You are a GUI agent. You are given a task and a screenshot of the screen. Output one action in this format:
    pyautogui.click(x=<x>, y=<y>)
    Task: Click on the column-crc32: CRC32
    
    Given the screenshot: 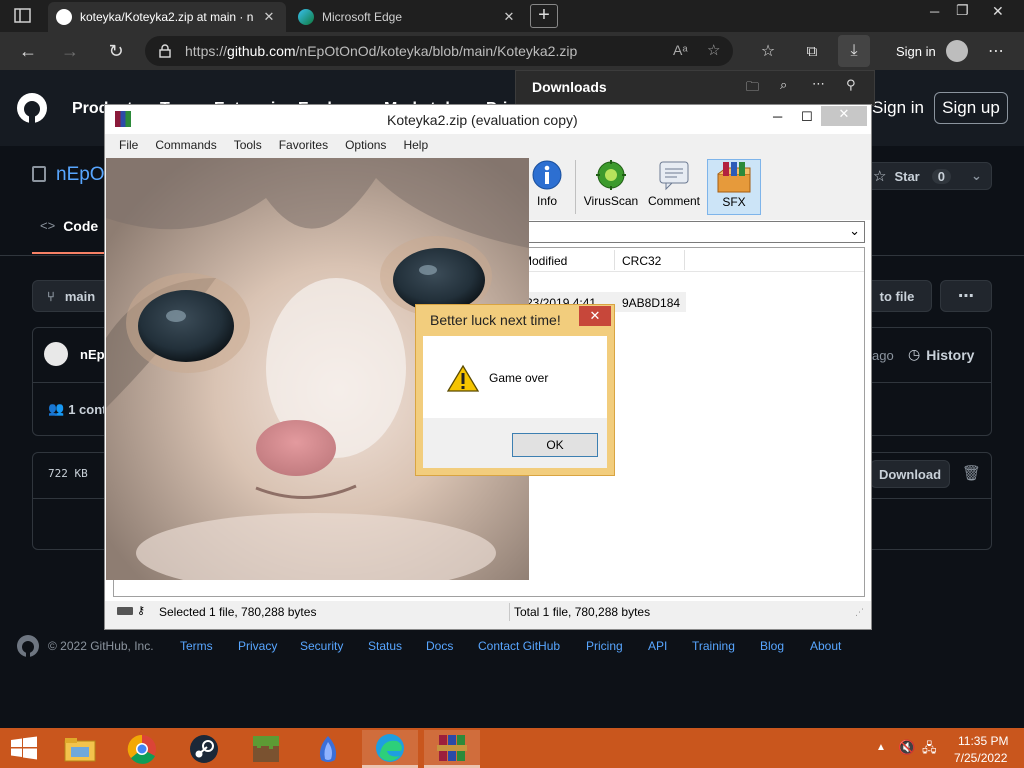 What is the action you would take?
    pyautogui.click(x=641, y=261)
    